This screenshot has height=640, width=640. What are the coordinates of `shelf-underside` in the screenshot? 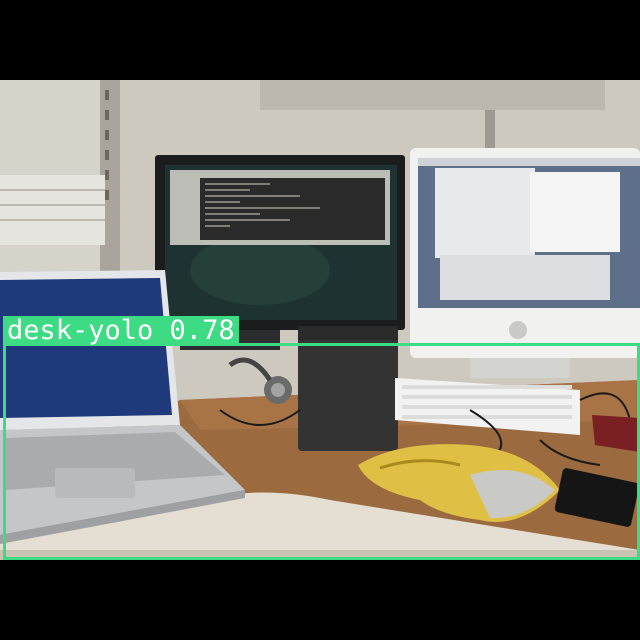 It's located at (432, 95).